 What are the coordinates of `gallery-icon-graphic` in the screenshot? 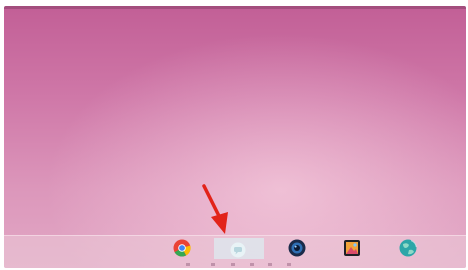 It's located at (352, 248).